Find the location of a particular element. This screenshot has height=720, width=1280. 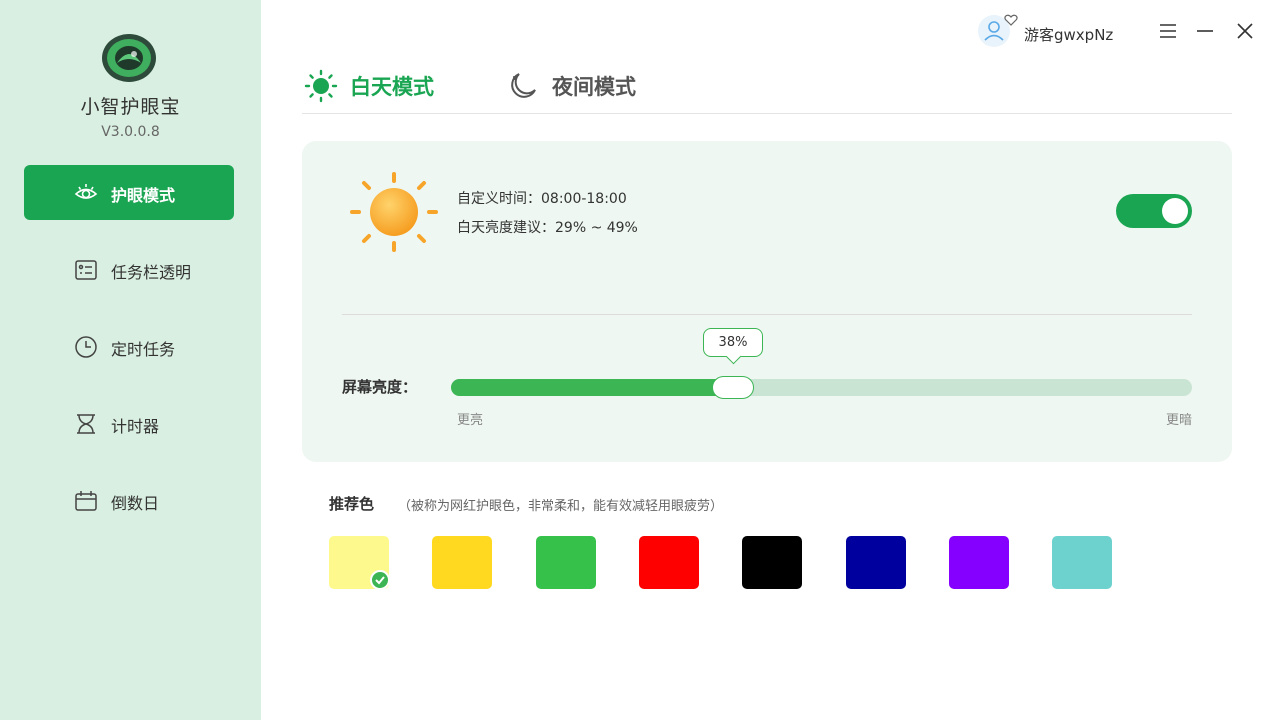

tab-label: 夜间模式 is located at coordinates (594, 87).